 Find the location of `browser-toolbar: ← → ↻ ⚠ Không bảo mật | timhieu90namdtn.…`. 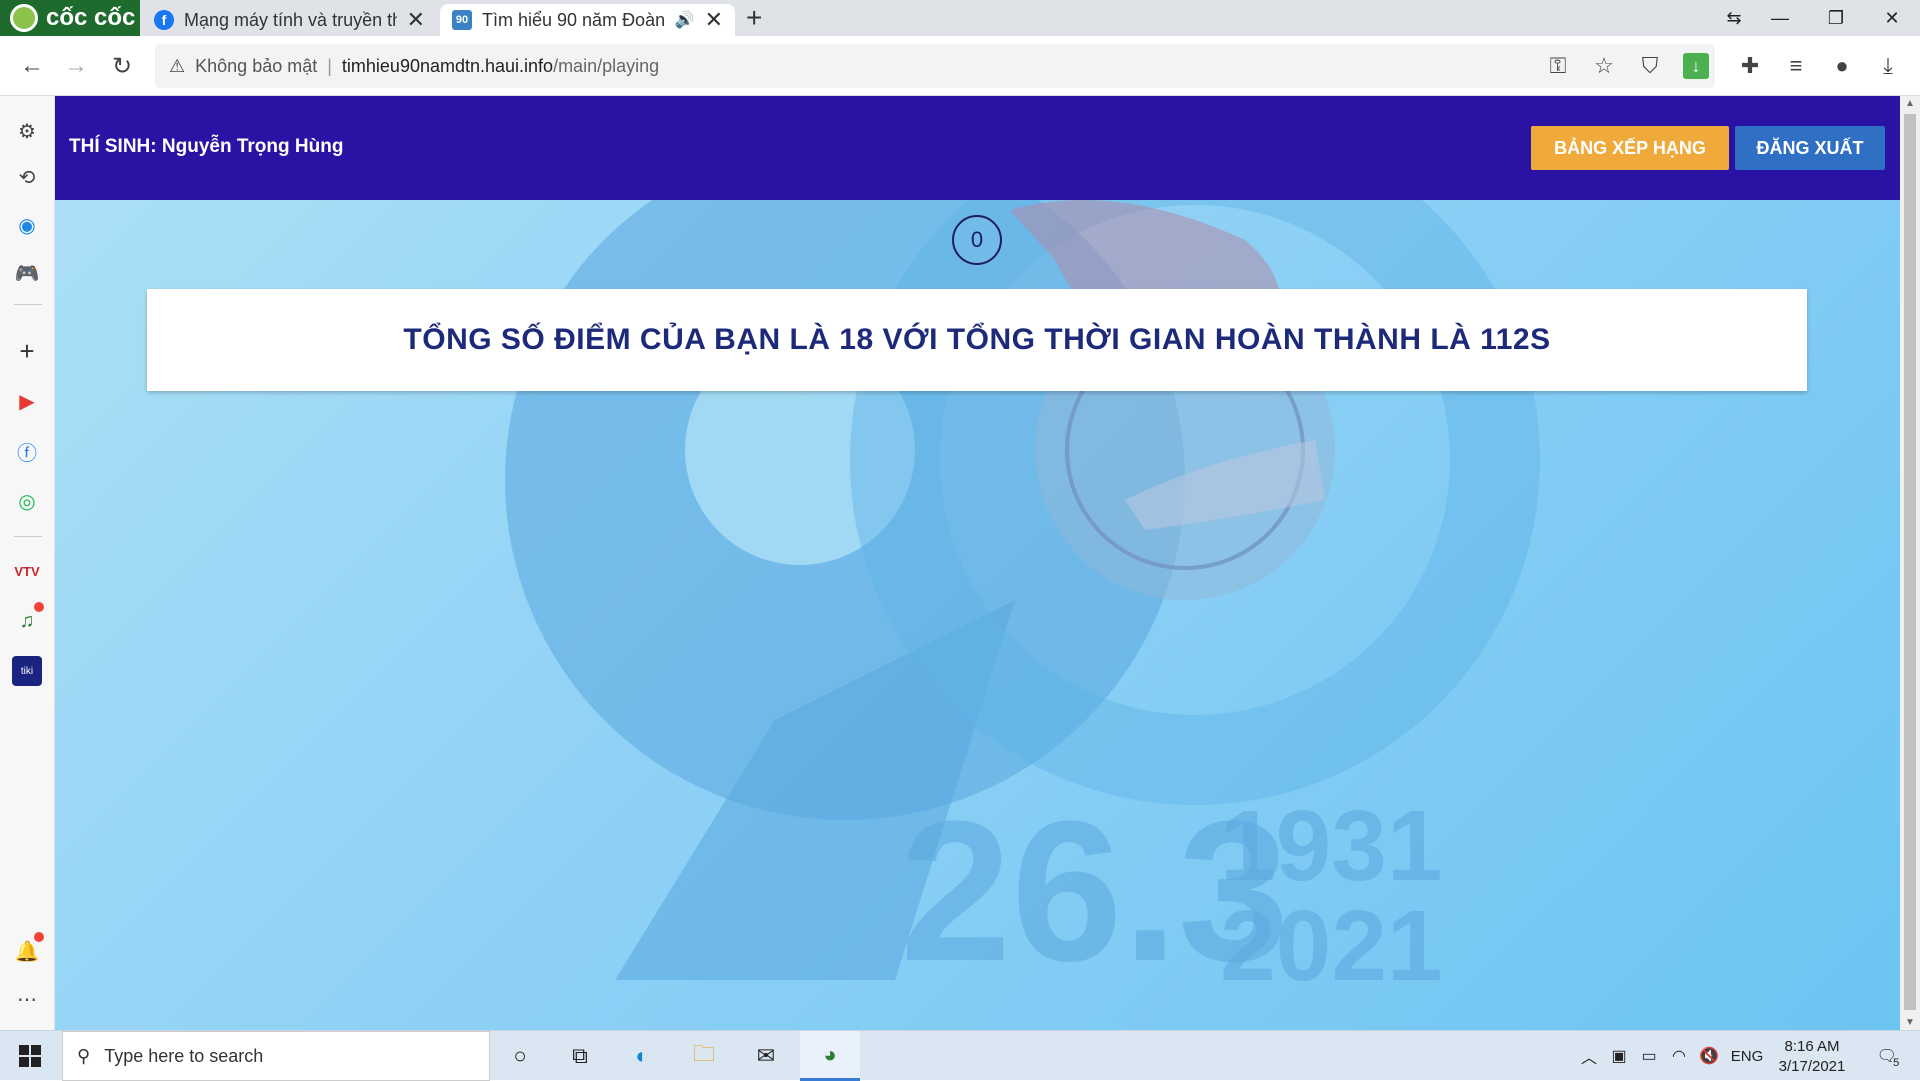

browser-toolbar: ← → ↻ ⚠ Không bảo mật | timhieu90namdtn.… is located at coordinates (960, 66).